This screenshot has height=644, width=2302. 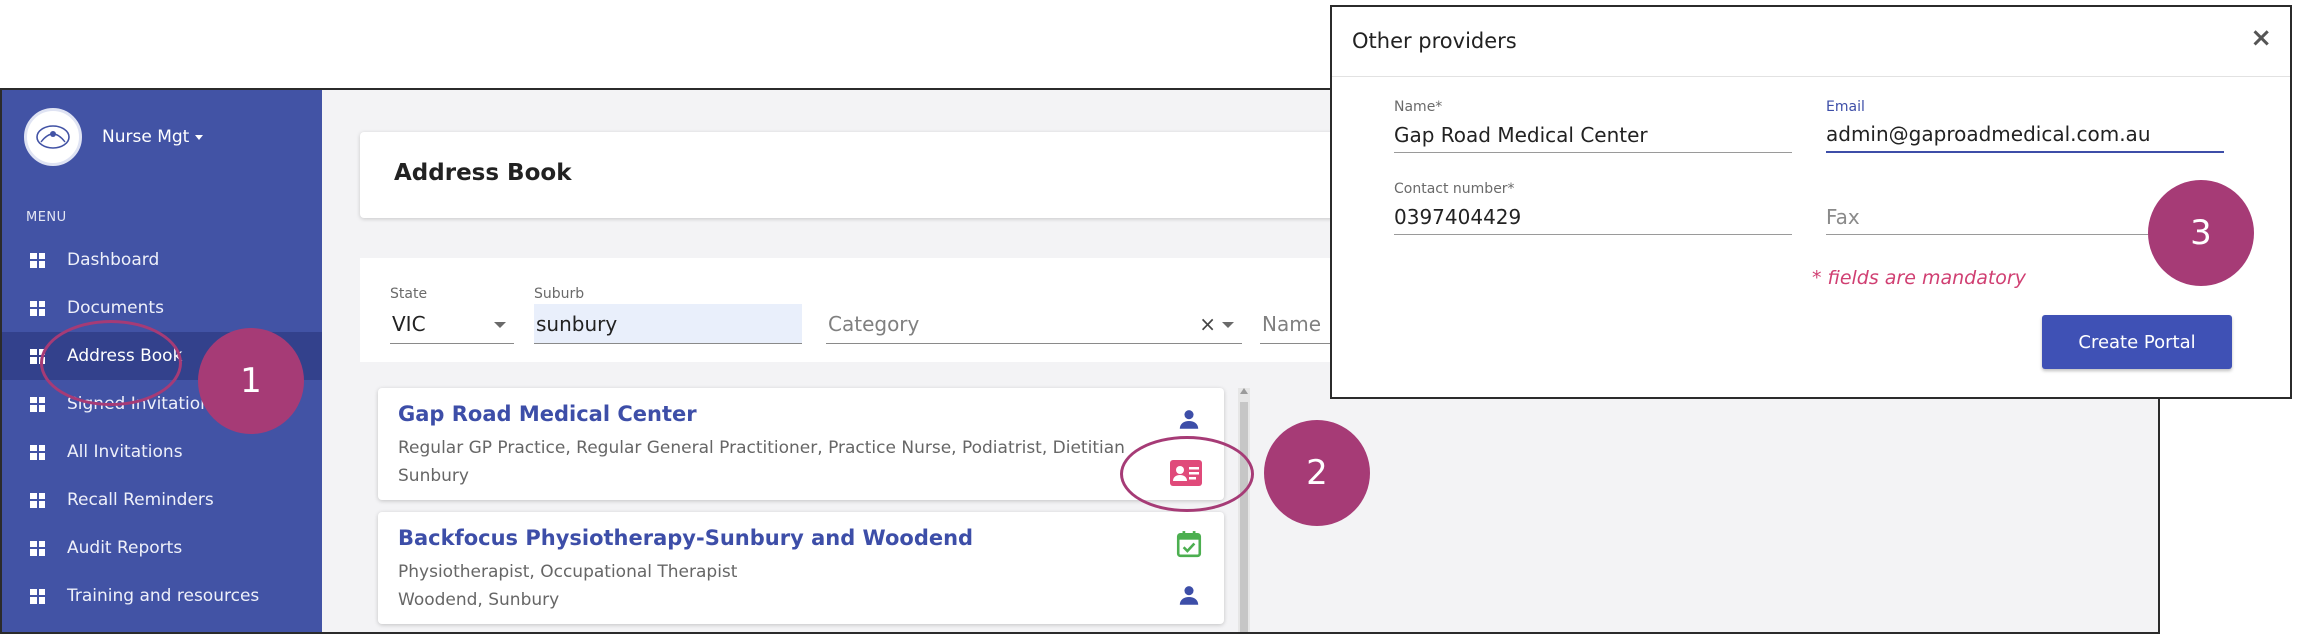 I want to click on category-placeholder: Category, so click(x=874, y=323).